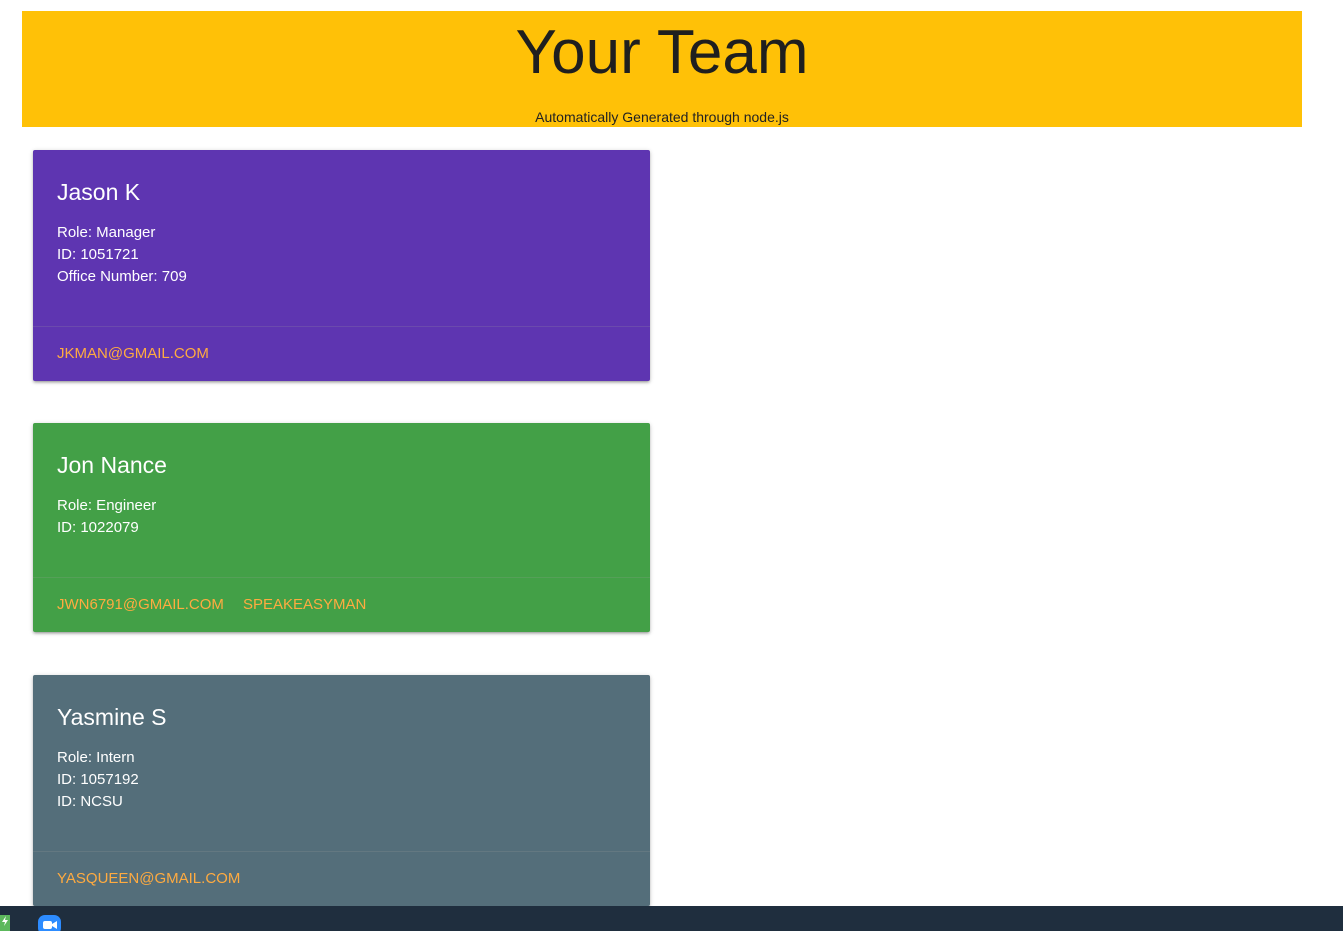 Image resolution: width=1343 pixels, height=931 pixels. I want to click on card-details: Role: Intern ID: 1057192 ID: NCSU, so click(98, 780).